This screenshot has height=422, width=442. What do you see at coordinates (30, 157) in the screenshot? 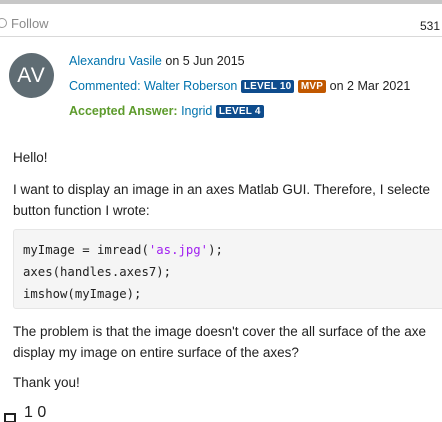
I see `greeting-text: Hello!` at bounding box center [30, 157].